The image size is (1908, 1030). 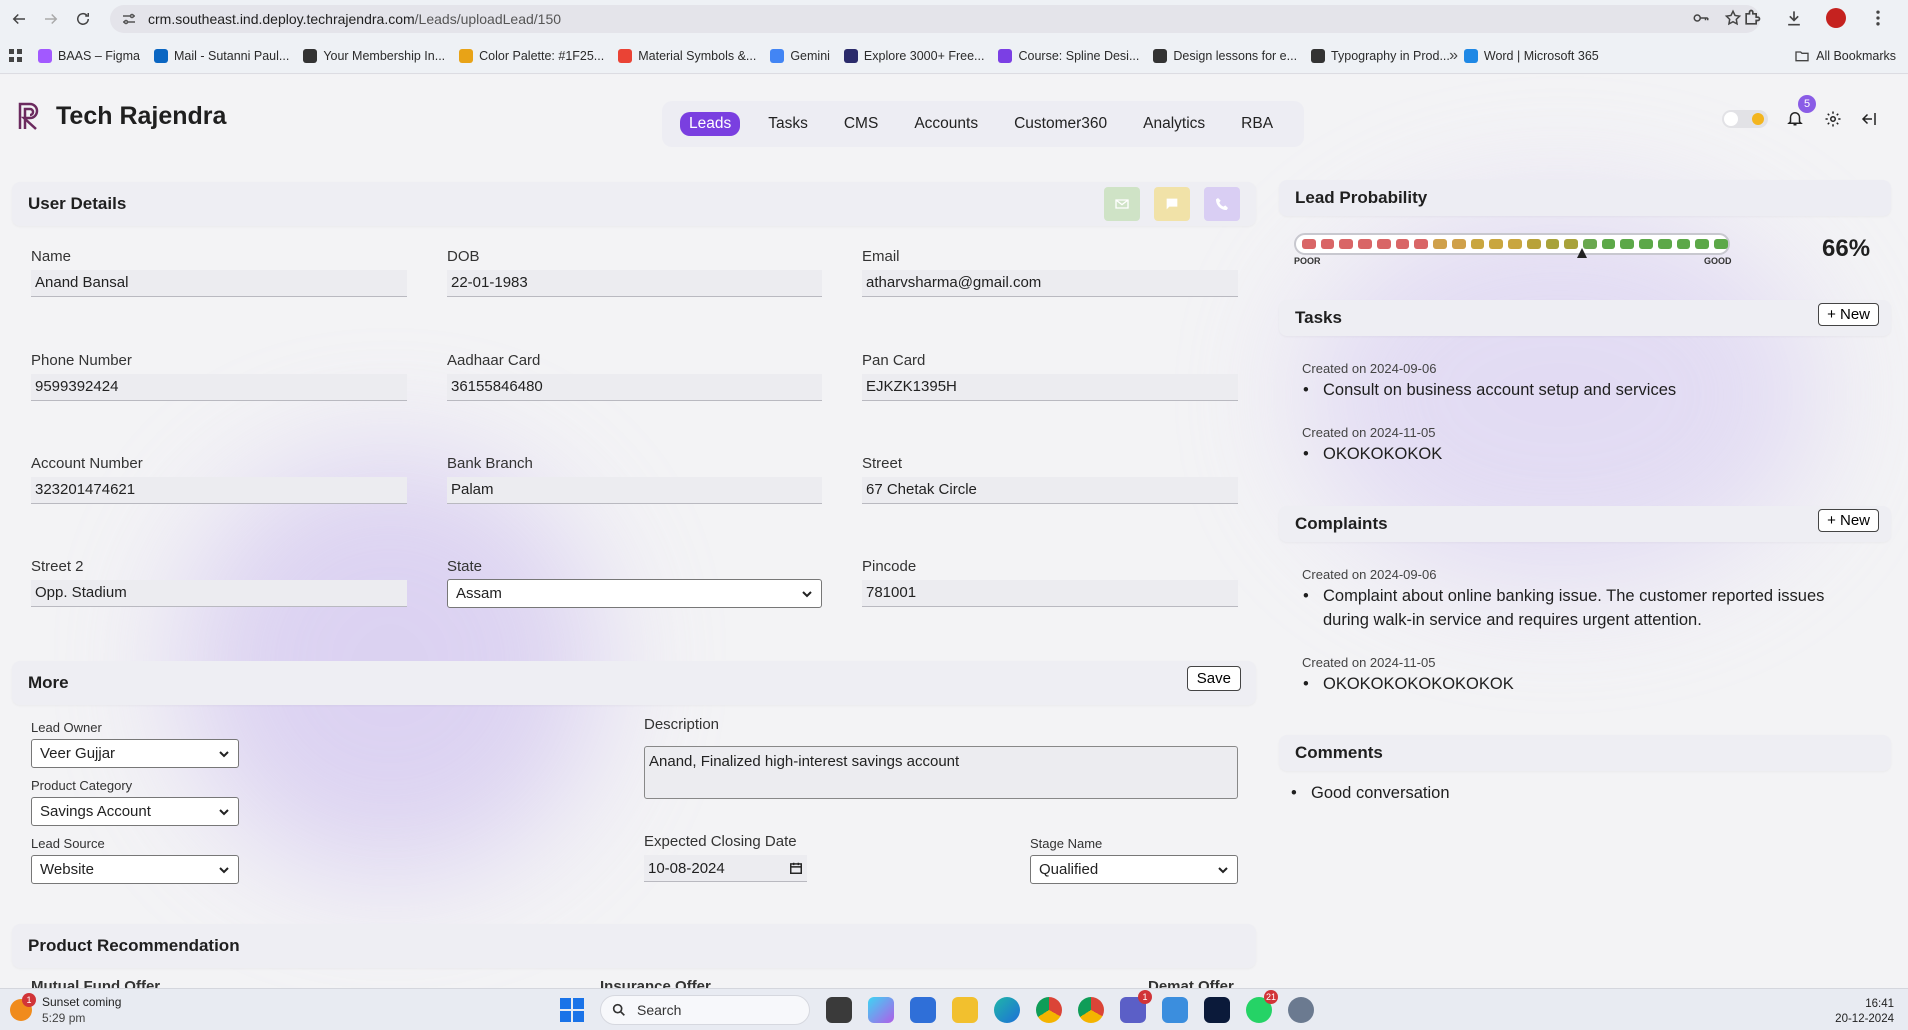 I want to click on settings-icon, so click(x=1301, y=1010).